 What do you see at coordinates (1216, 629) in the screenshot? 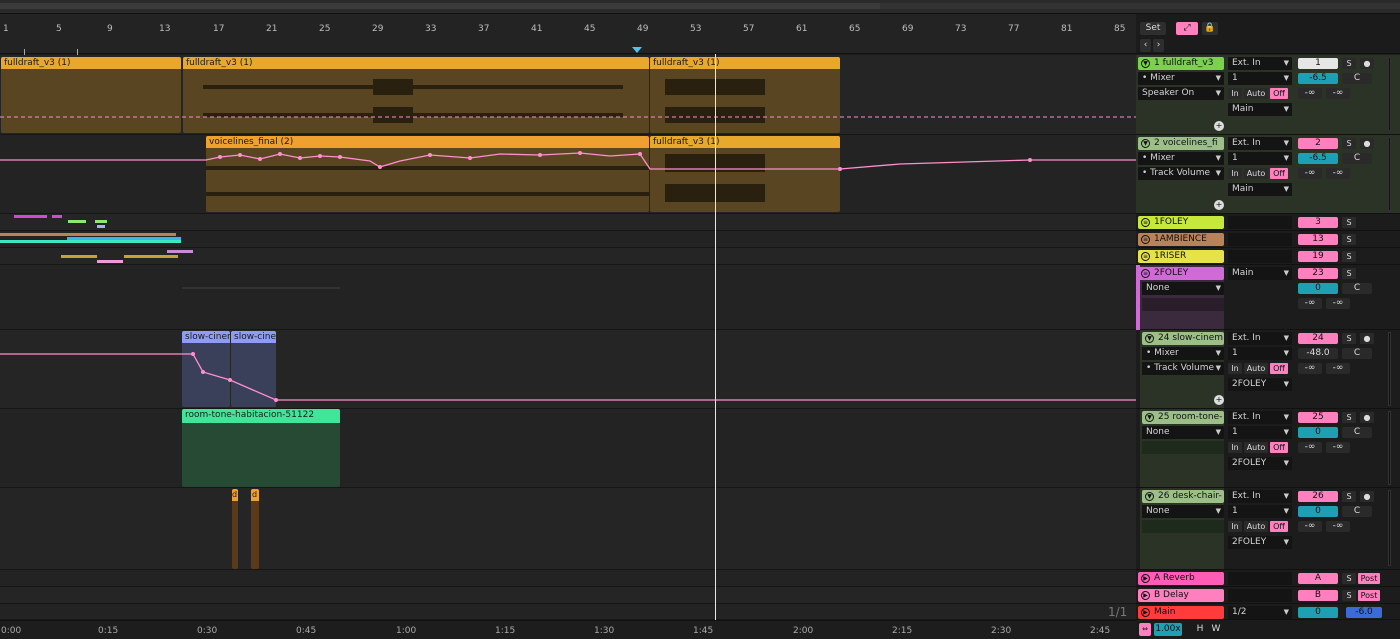
I see `width-button: W` at bounding box center [1216, 629].